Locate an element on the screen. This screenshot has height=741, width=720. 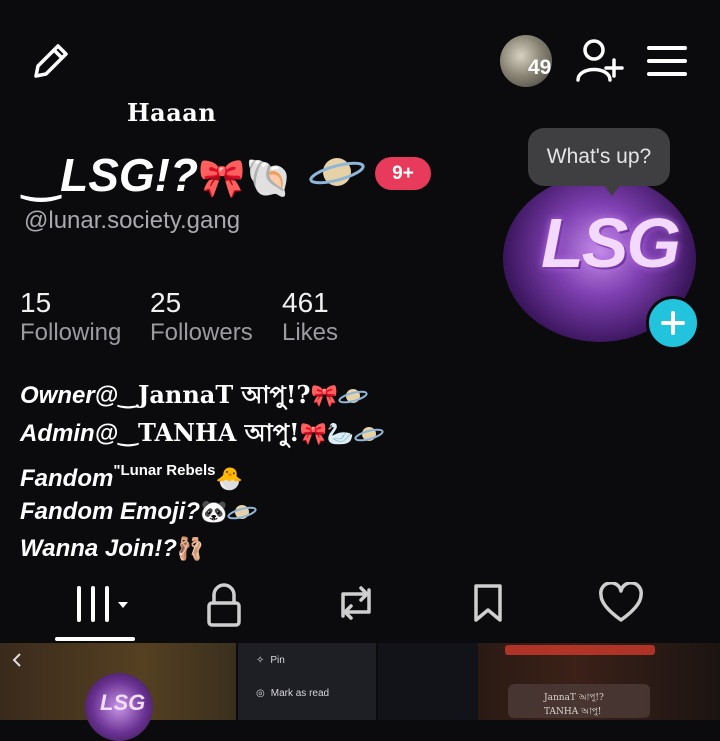
thumbnail-row: JannaT আপু!? is located at coordinates (574, 698).